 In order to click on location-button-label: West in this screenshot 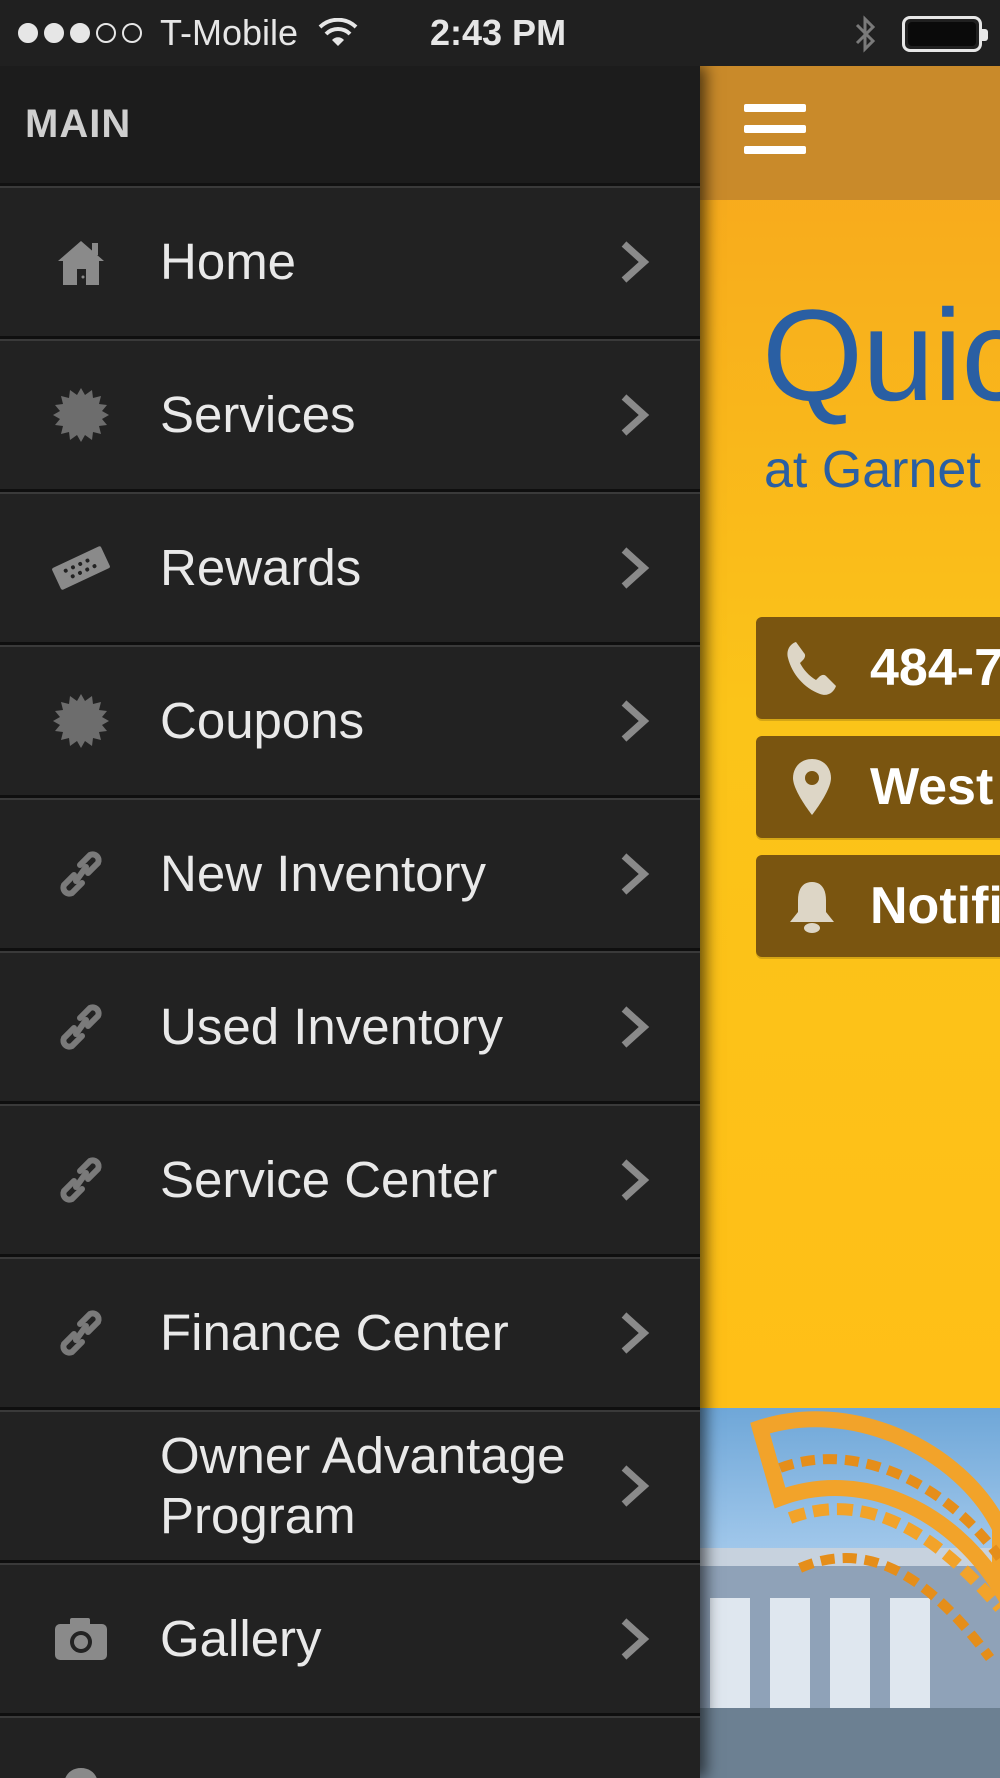, I will do `click(932, 787)`.